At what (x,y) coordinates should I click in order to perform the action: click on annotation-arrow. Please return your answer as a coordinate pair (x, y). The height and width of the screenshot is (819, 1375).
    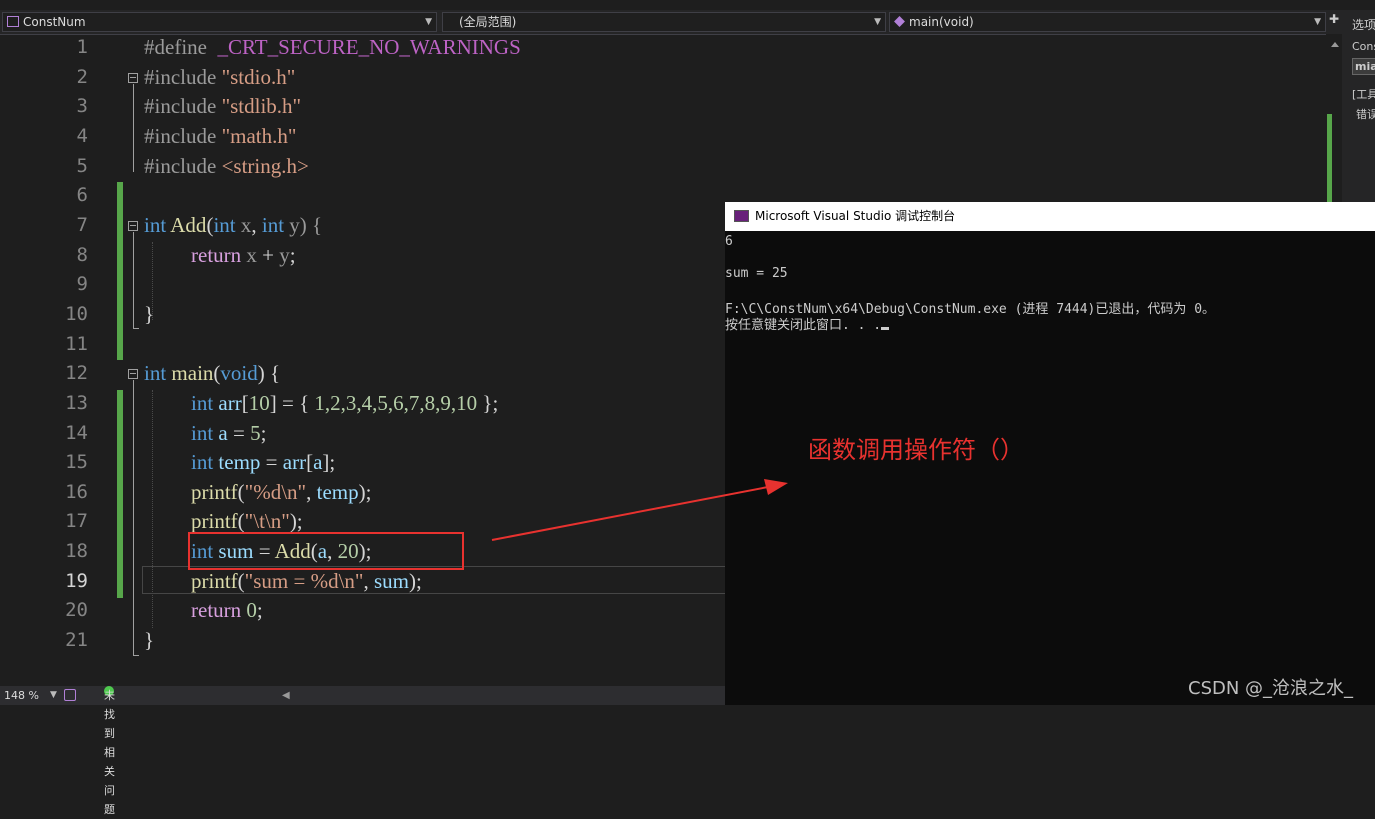
    Looking at the image, I should click on (639, 510).